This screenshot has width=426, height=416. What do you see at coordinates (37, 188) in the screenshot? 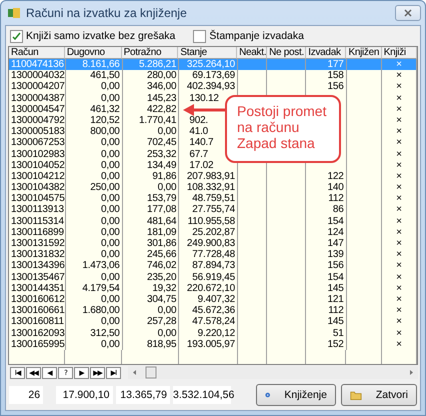
I see `table-cell: 1300104382` at bounding box center [37, 188].